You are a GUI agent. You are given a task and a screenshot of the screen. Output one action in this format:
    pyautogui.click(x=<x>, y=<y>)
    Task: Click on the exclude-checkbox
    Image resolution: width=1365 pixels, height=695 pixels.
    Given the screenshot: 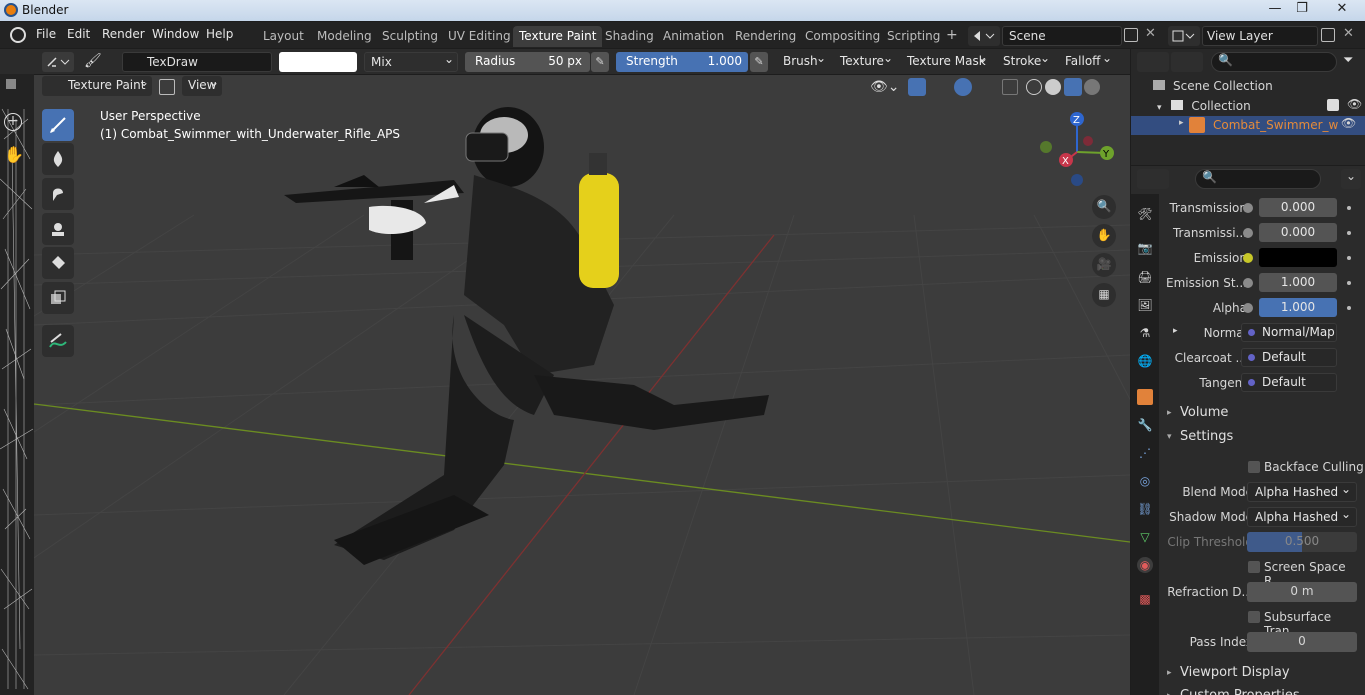 What is the action you would take?
    pyautogui.click(x=1333, y=105)
    